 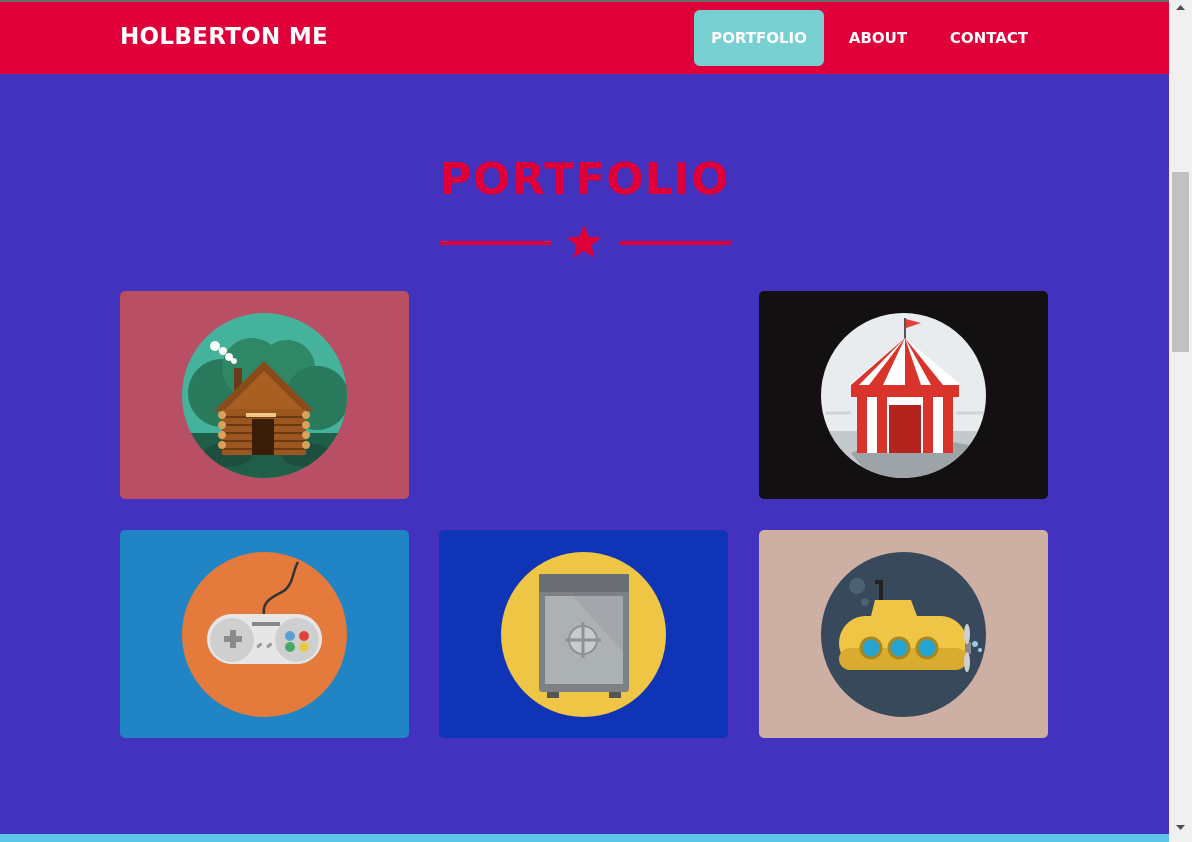 I want to click on section-title: PORTFOLIO, so click(x=584, y=179).